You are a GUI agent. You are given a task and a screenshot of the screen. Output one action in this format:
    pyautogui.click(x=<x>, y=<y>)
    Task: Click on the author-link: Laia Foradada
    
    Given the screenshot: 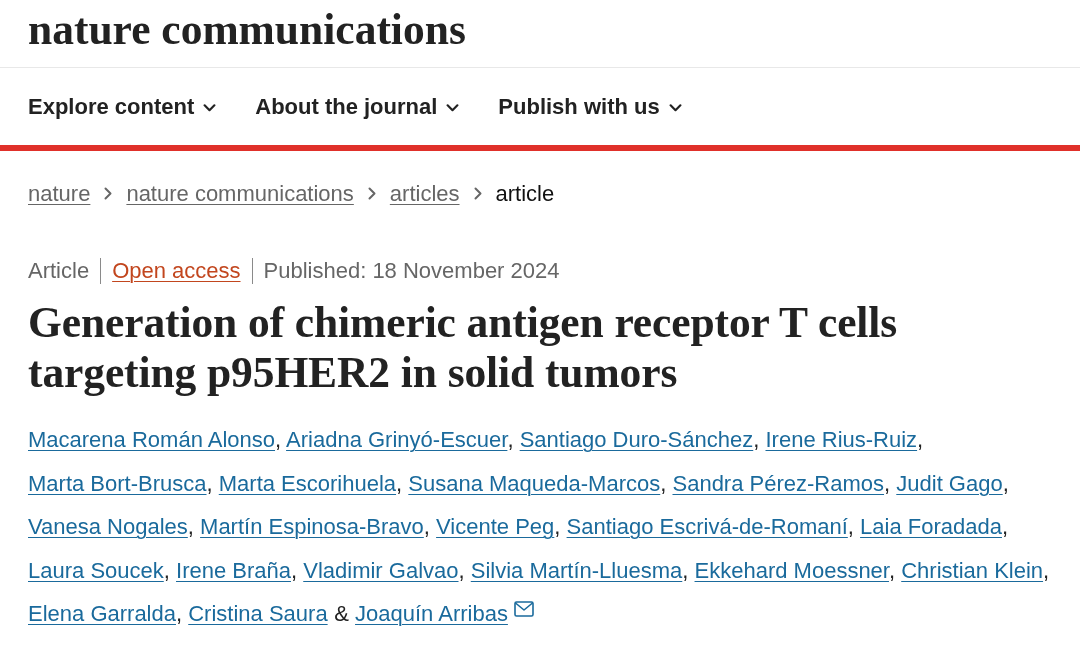 What is the action you would take?
    pyautogui.click(x=931, y=526)
    